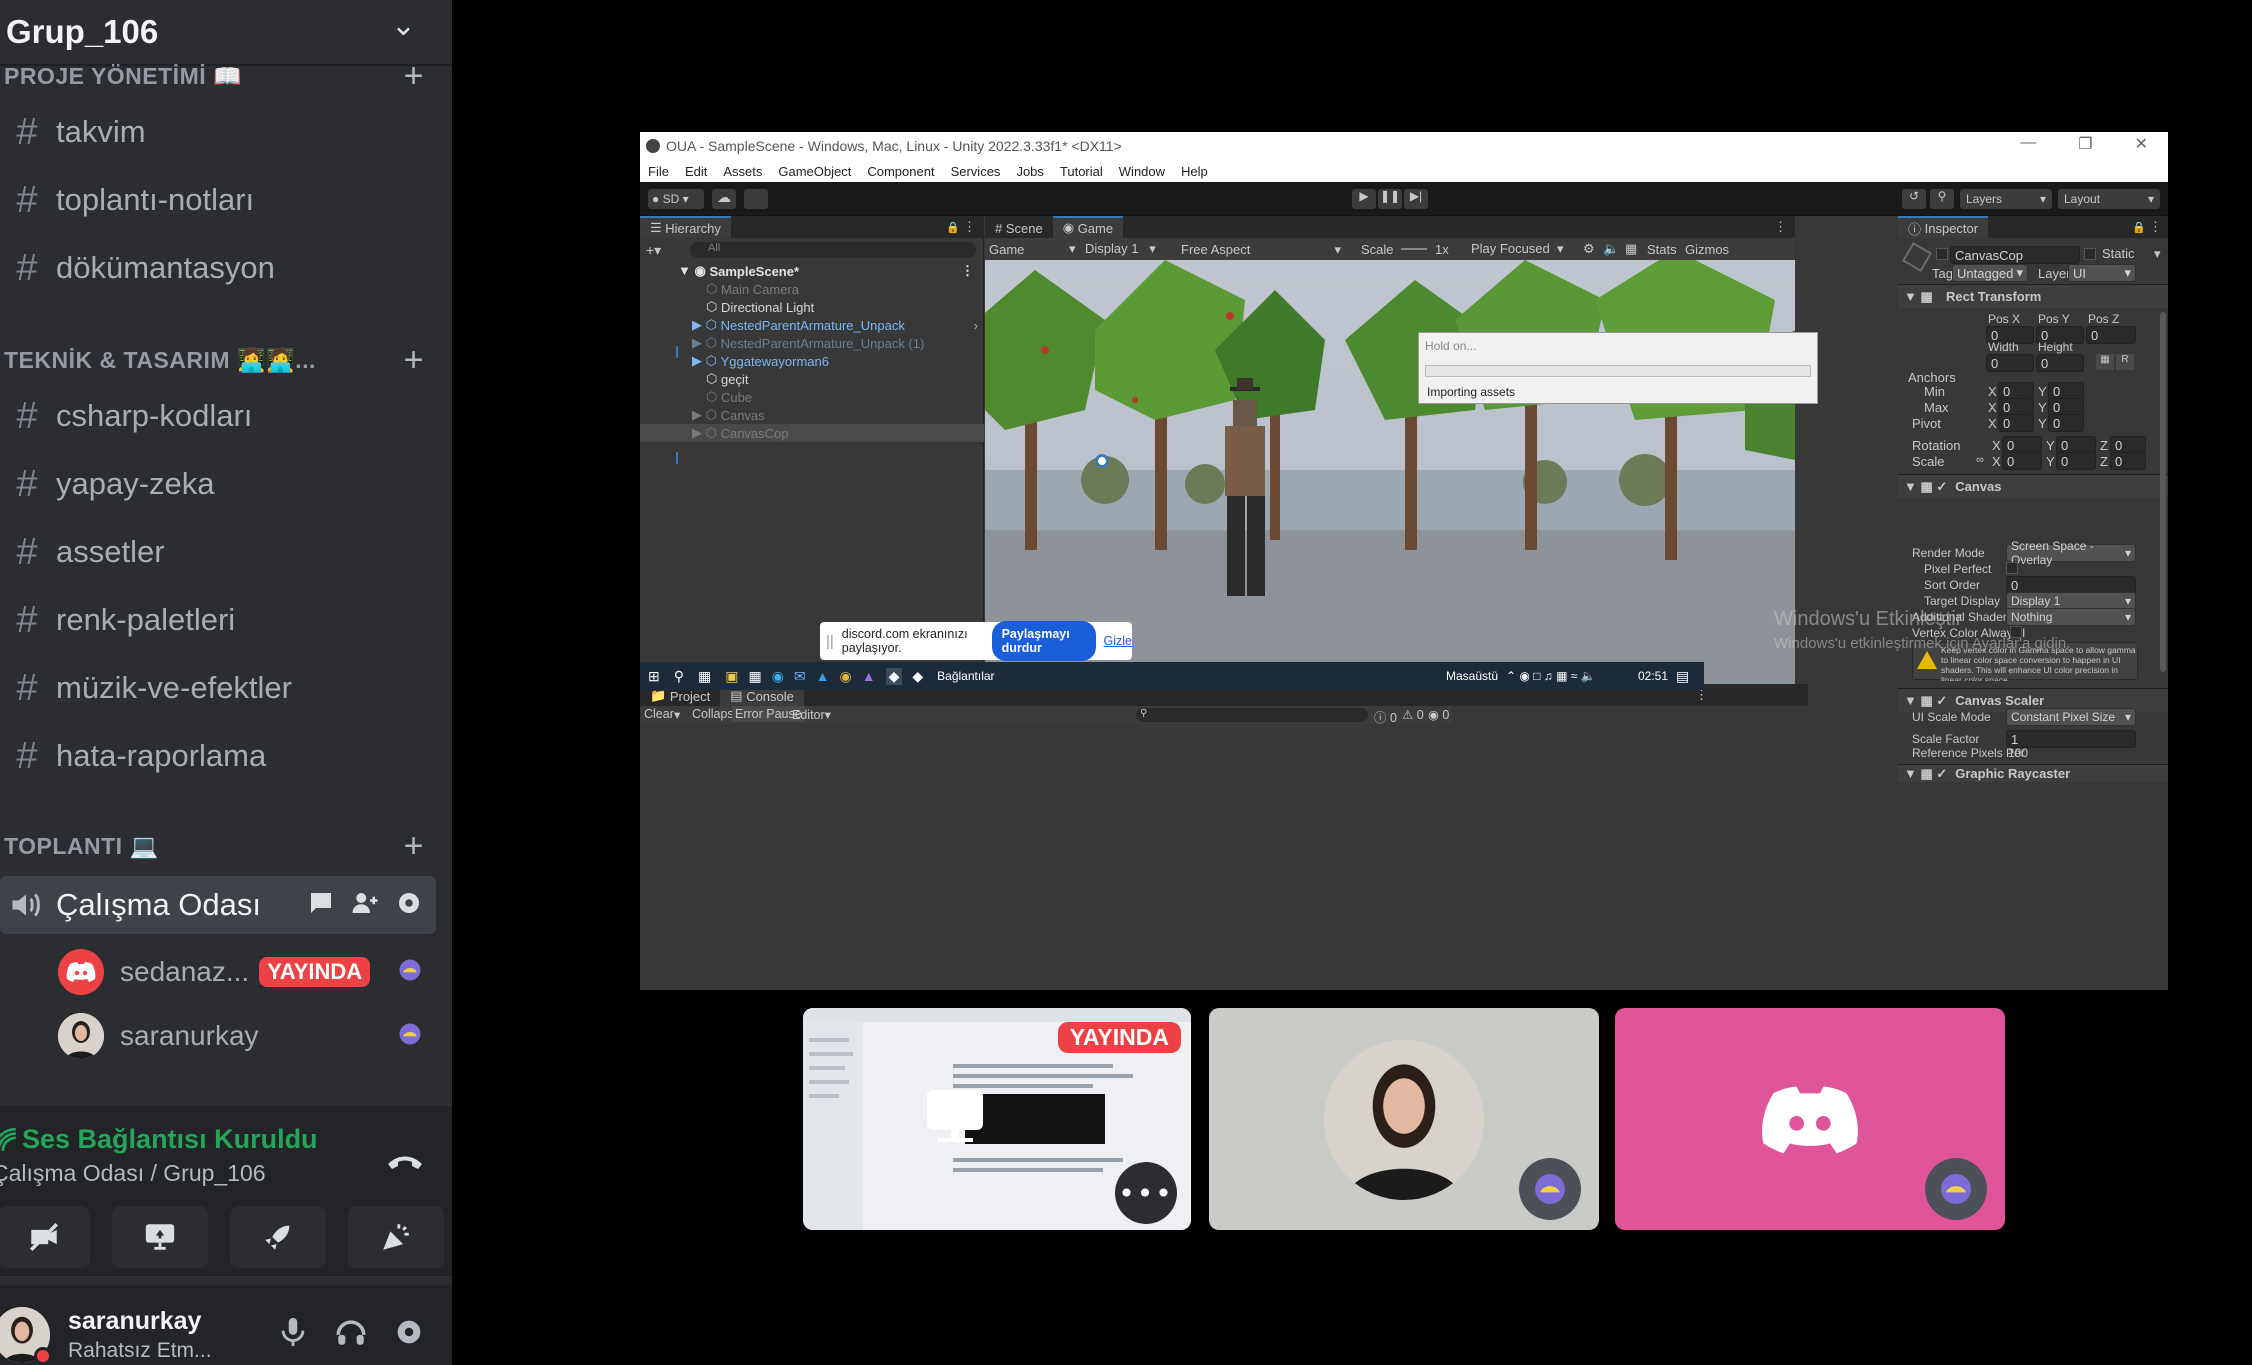 The image size is (2252, 1365). I want to click on menu-edit: Edit, so click(696, 171).